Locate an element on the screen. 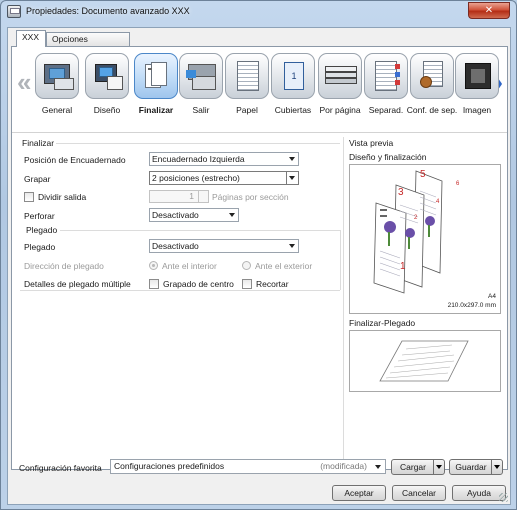 The width and height of the screenshot is (517, 510). center-staple-label: Grapado de centro is located at coordinates (198, 284).